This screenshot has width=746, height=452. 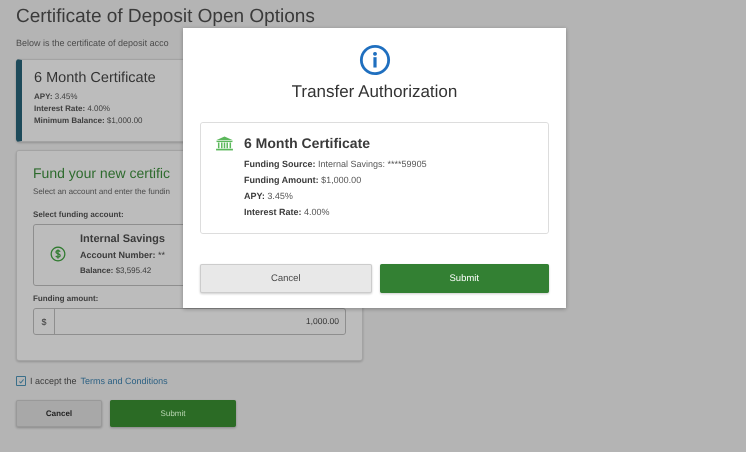 I want to click on terms-text: I accept the, so click(x=53, y=381).